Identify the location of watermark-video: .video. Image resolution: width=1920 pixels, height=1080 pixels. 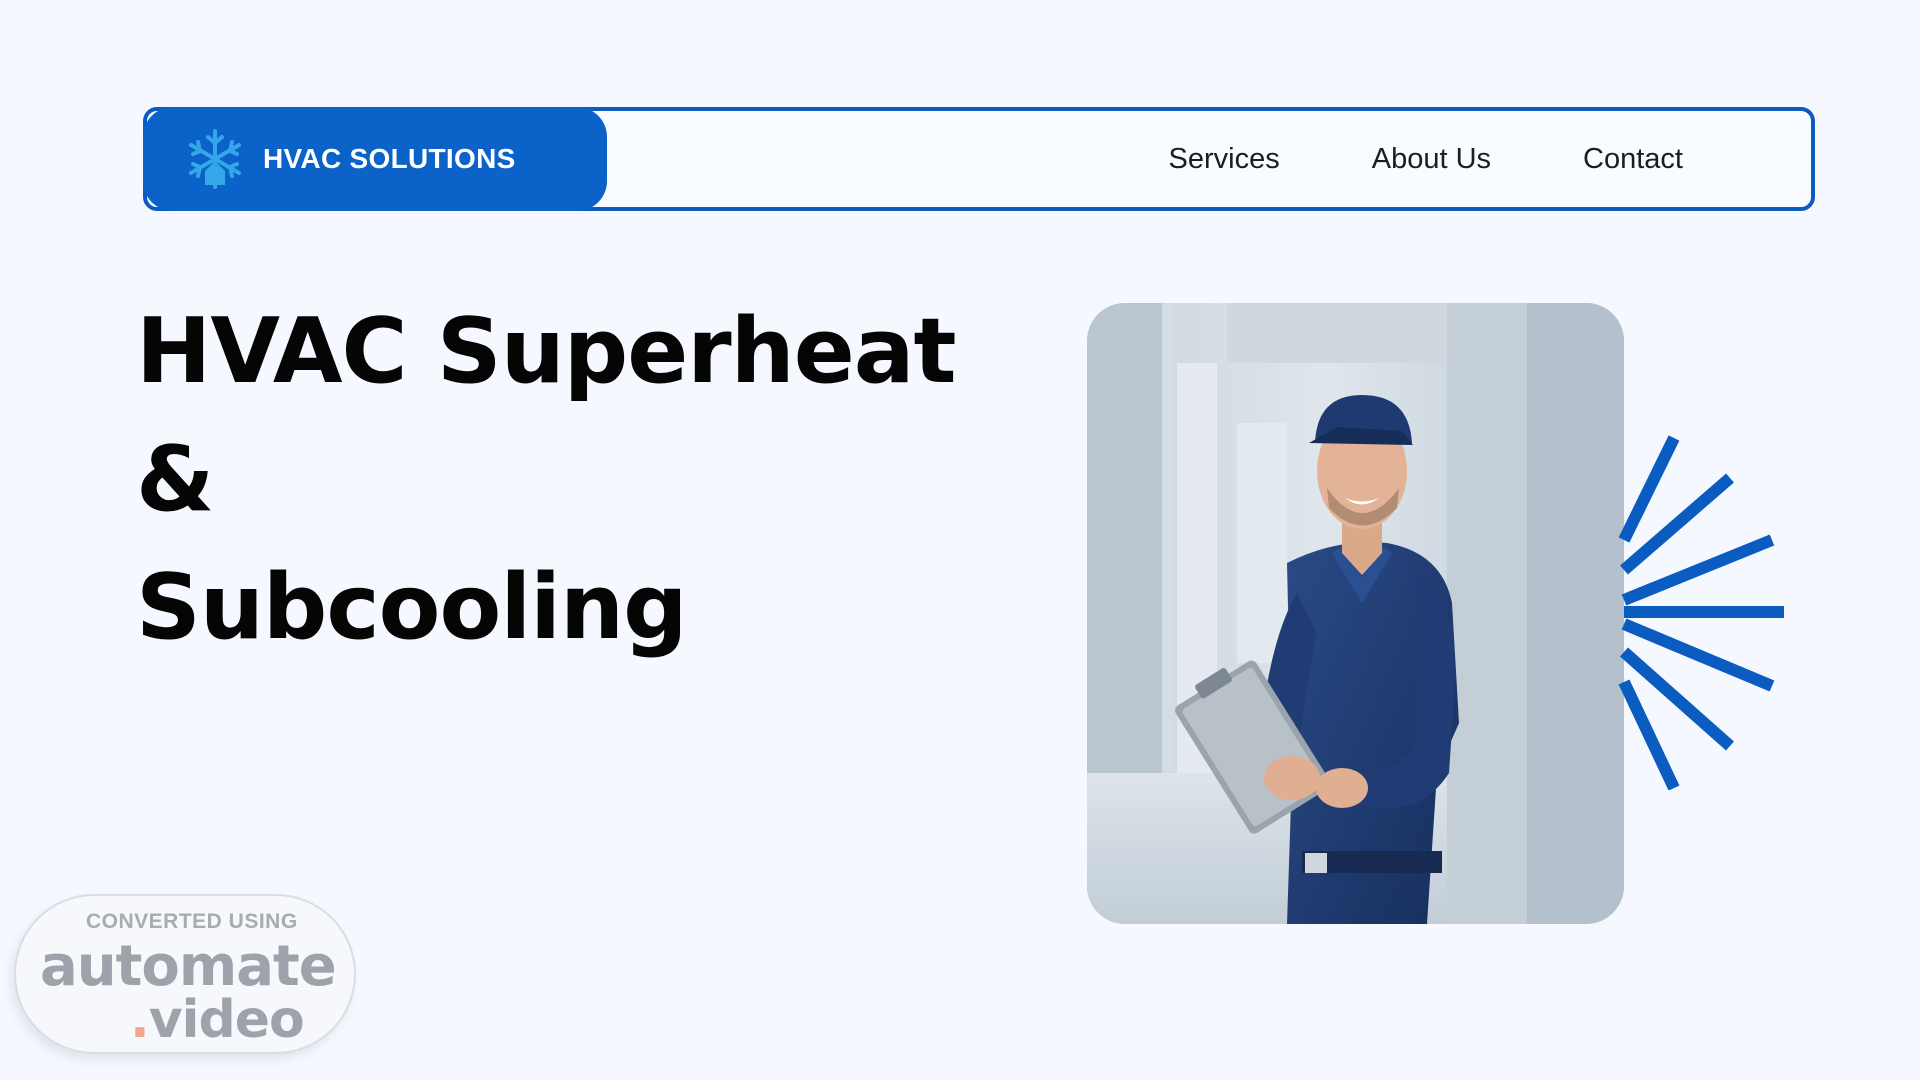
(217, 1020).